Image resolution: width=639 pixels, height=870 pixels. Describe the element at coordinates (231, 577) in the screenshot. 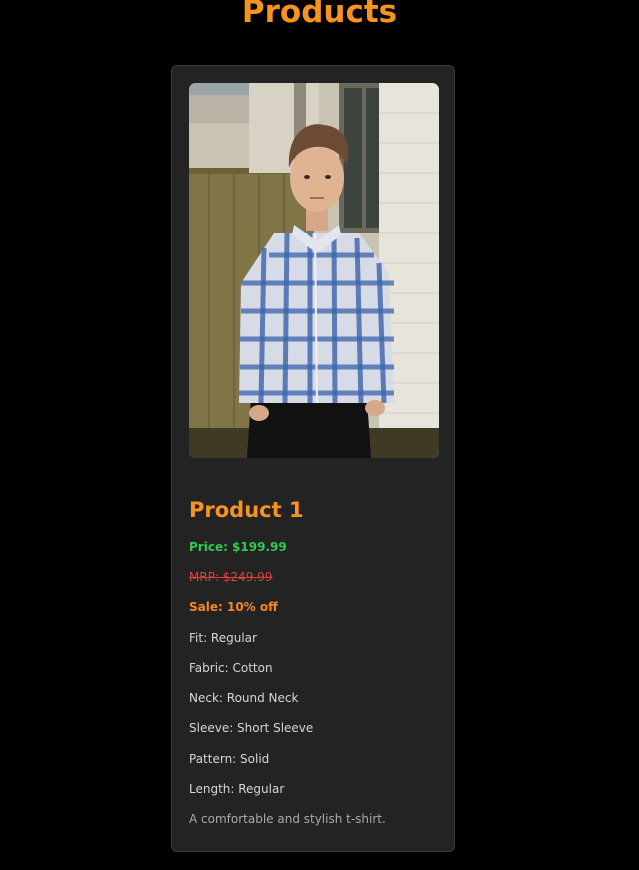

I see `mrp-text: MRP: $249.99` at that location.